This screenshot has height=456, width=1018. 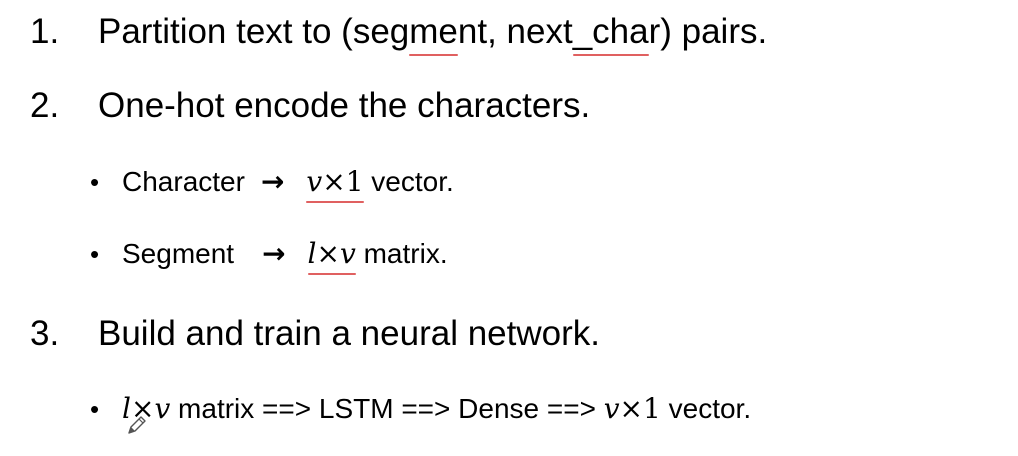 What do you see at coordinates (183, 181) in the screenshot?
I see `bullet-label: Character` at bounding box center [183, 181].